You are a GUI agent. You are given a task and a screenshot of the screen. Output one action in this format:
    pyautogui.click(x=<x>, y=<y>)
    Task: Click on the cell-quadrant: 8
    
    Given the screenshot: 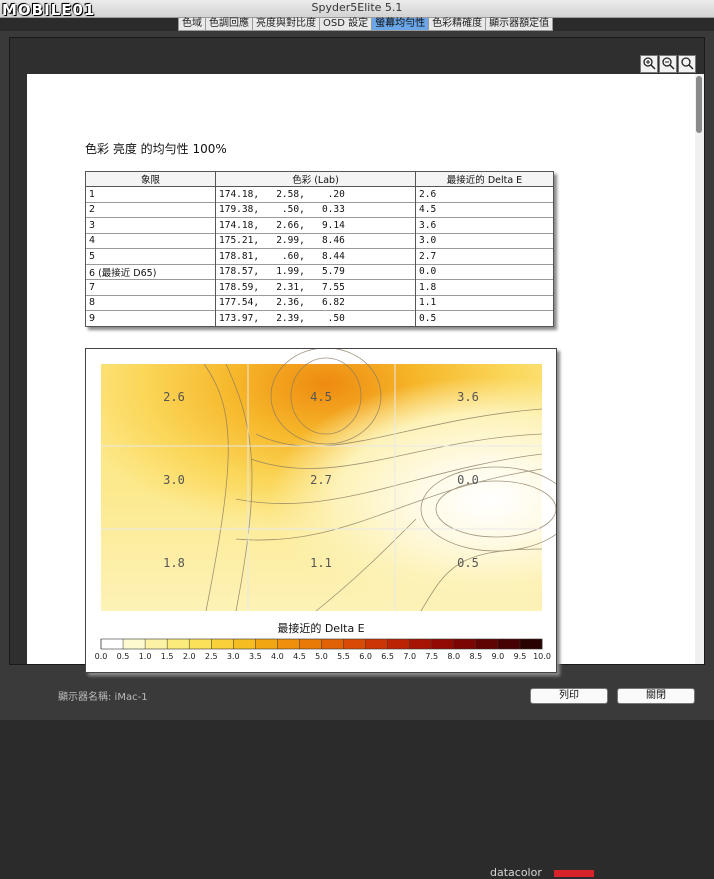 What is the action you would take?
    pyautogui.click(x=150, y=302)
    